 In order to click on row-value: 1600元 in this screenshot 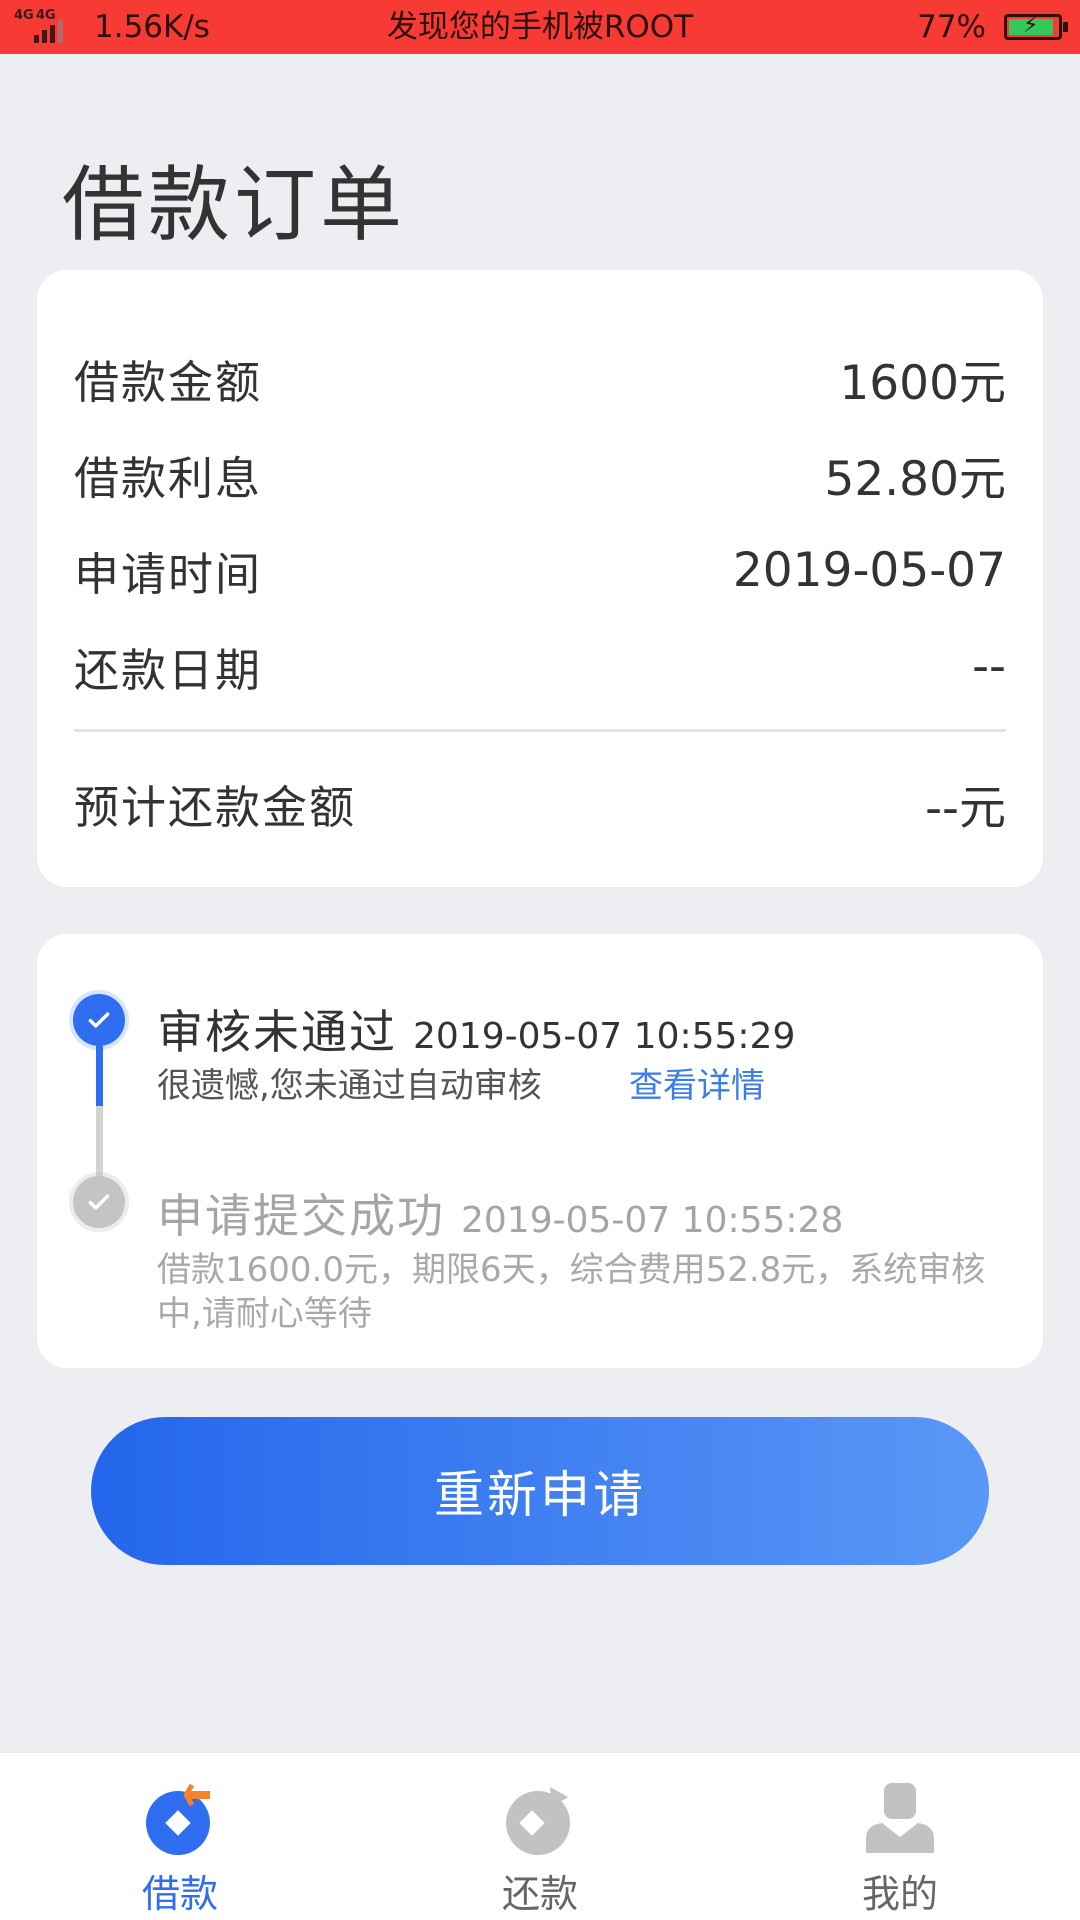, I will do `click(922, 383)`.